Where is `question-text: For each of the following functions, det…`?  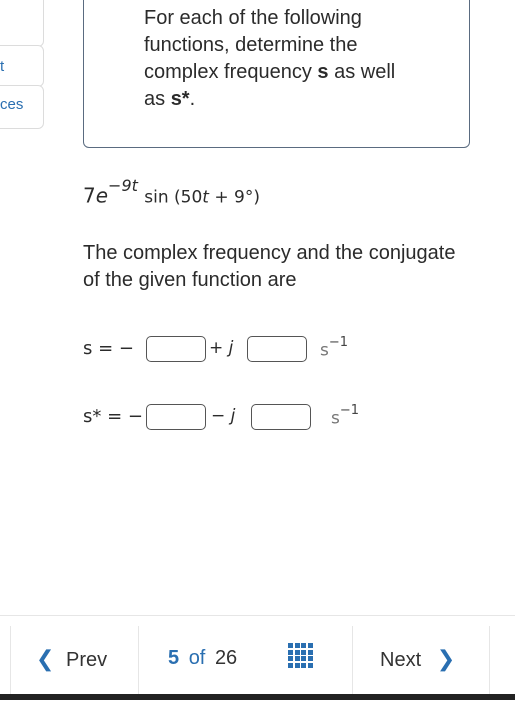 question-text: For each of the following functions, det… is located at coordinates (270, 58).